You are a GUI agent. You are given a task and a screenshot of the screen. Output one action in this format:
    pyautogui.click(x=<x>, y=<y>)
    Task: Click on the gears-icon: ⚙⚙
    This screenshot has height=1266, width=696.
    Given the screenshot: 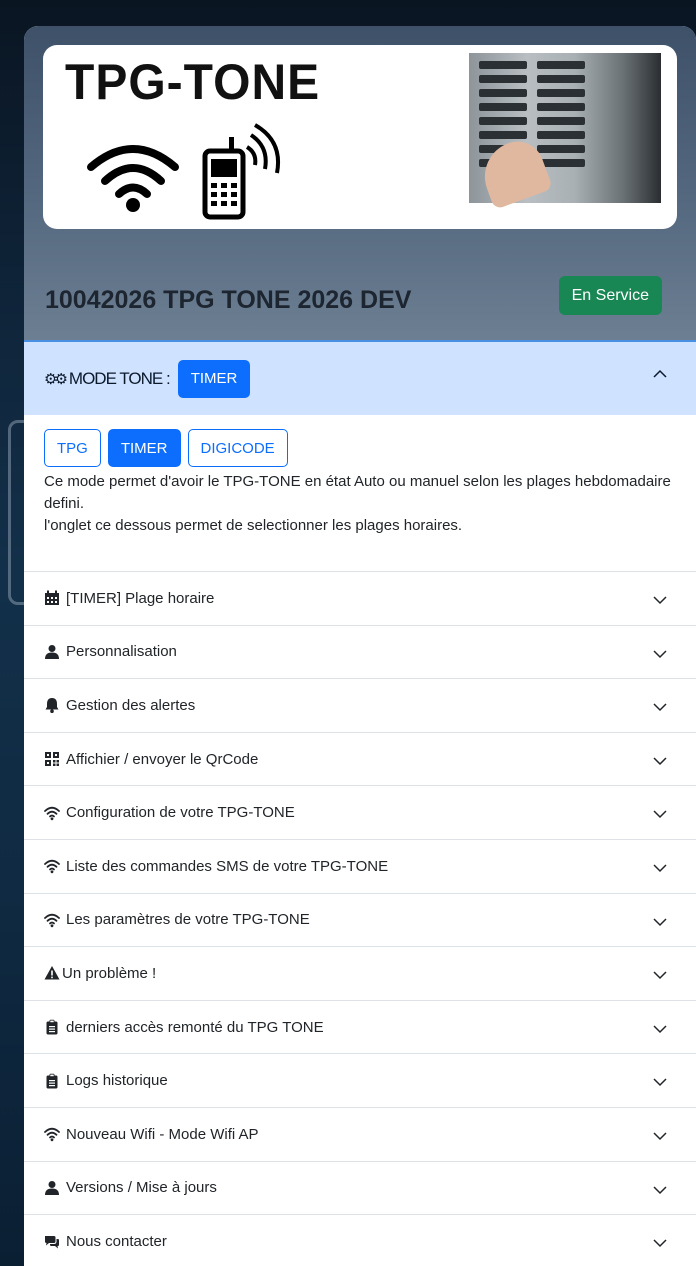 What is the action you would take?
    pyautogui.click(x=56, y=379)
    